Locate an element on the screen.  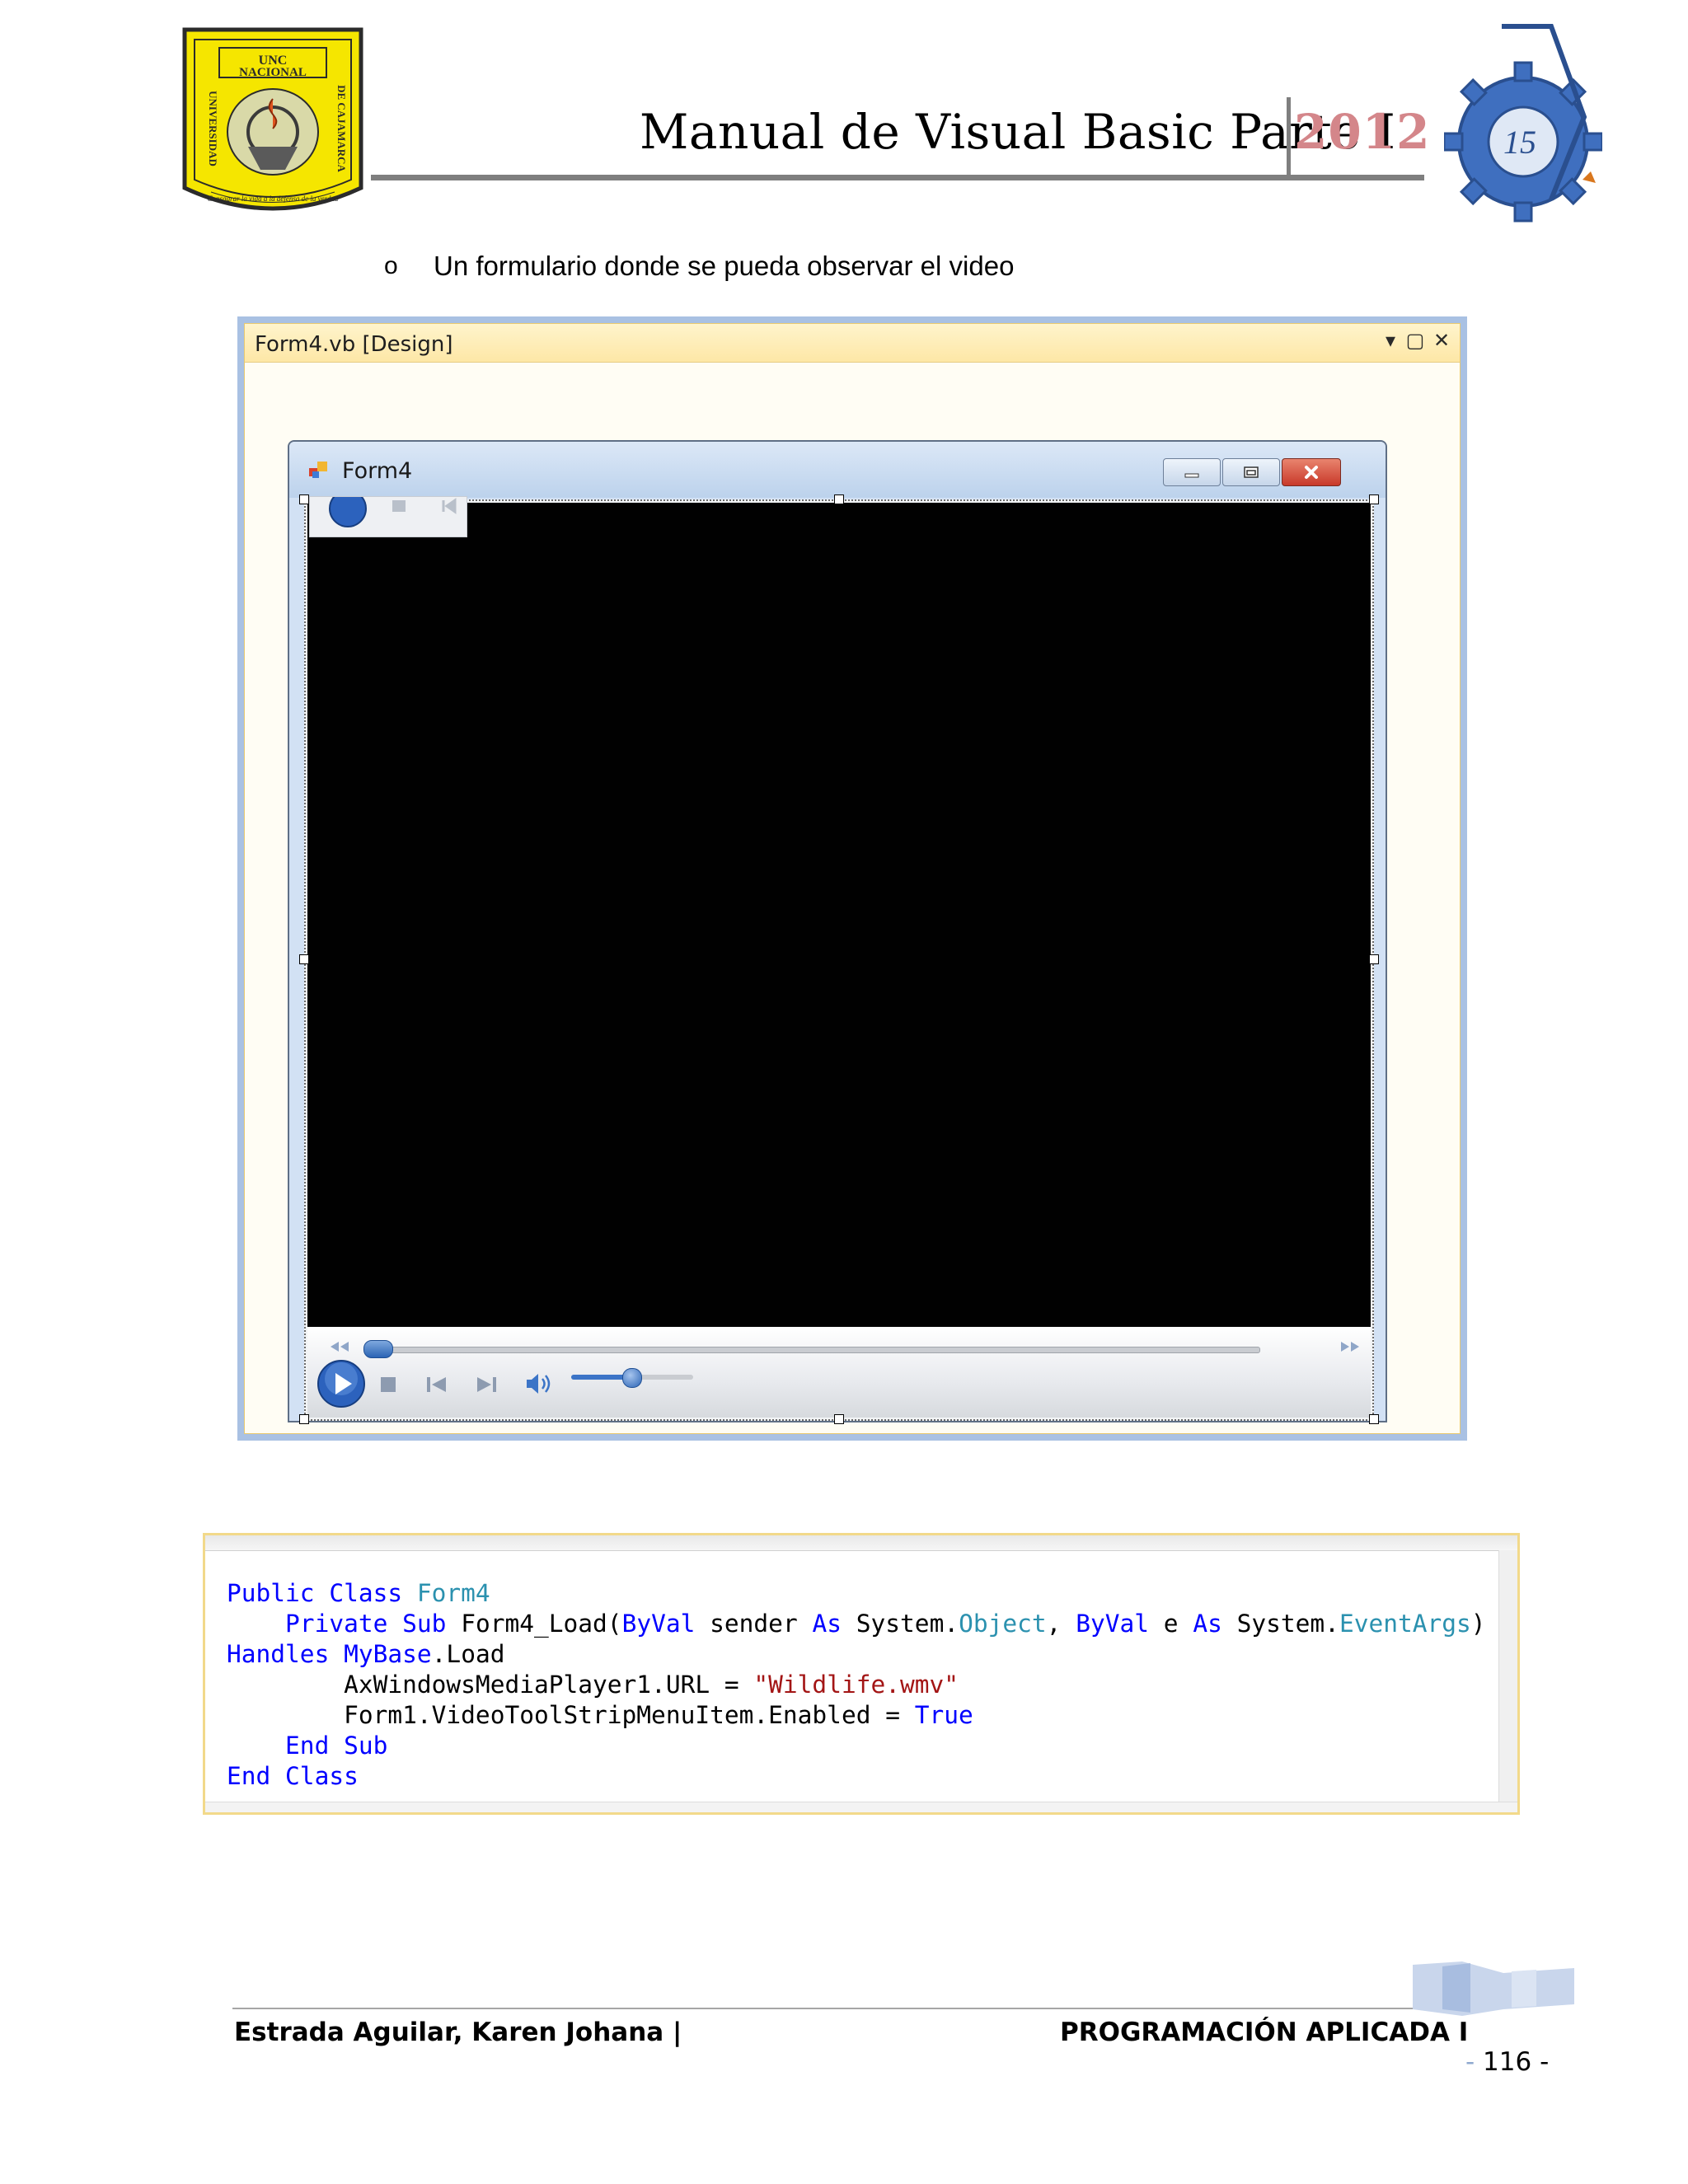
close-x-icon is located at coordinates (1311, 472).